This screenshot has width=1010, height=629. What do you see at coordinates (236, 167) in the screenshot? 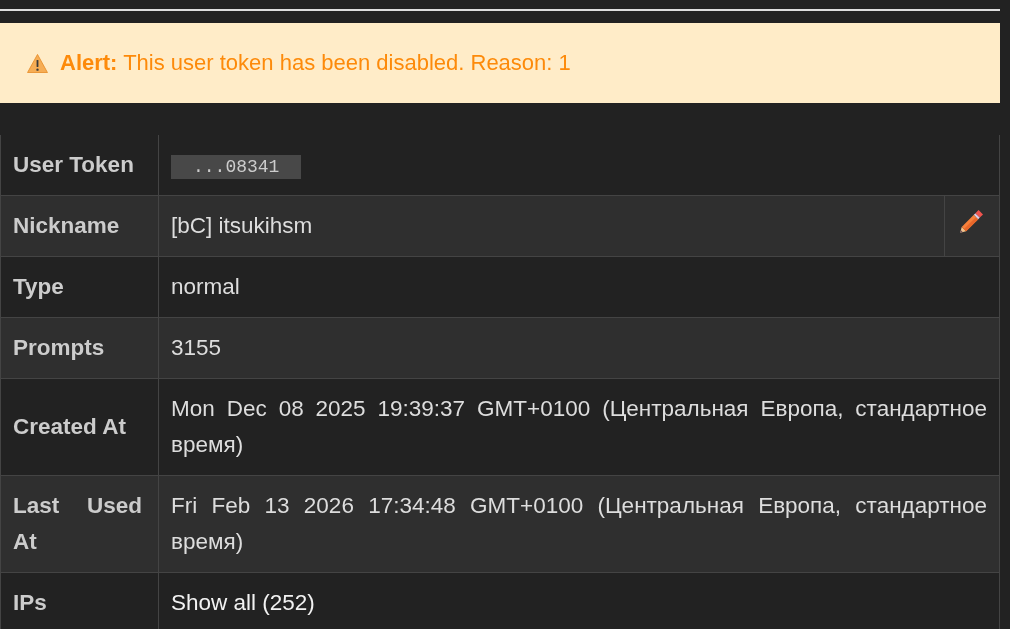
I see `token-code: ...08341` at bounding box center [236, 167].